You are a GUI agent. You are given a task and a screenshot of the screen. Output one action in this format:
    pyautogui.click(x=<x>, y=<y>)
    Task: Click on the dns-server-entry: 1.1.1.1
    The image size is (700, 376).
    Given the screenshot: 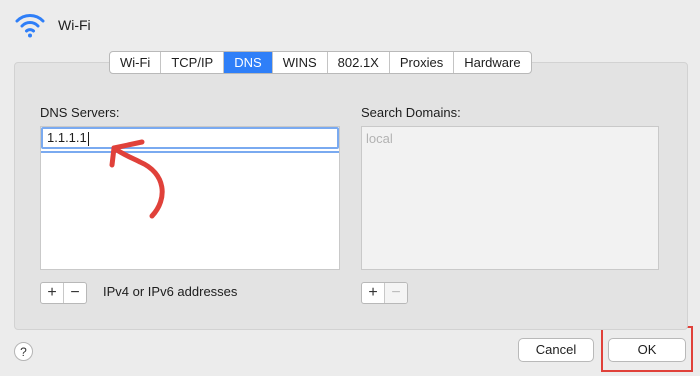 What is the action you would take?
    pyautogui.click(x=190, y=138)
    